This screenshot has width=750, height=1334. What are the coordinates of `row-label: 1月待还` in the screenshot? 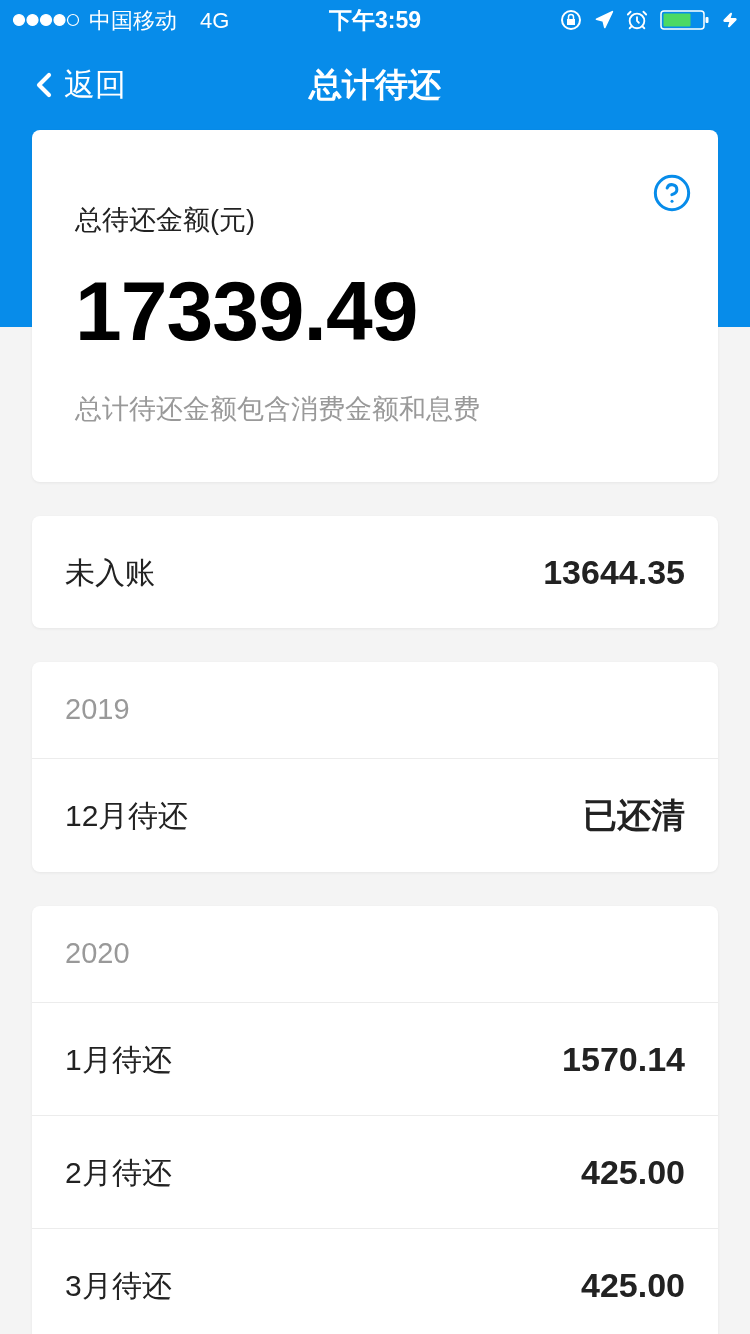 It's located at (118, 1059).